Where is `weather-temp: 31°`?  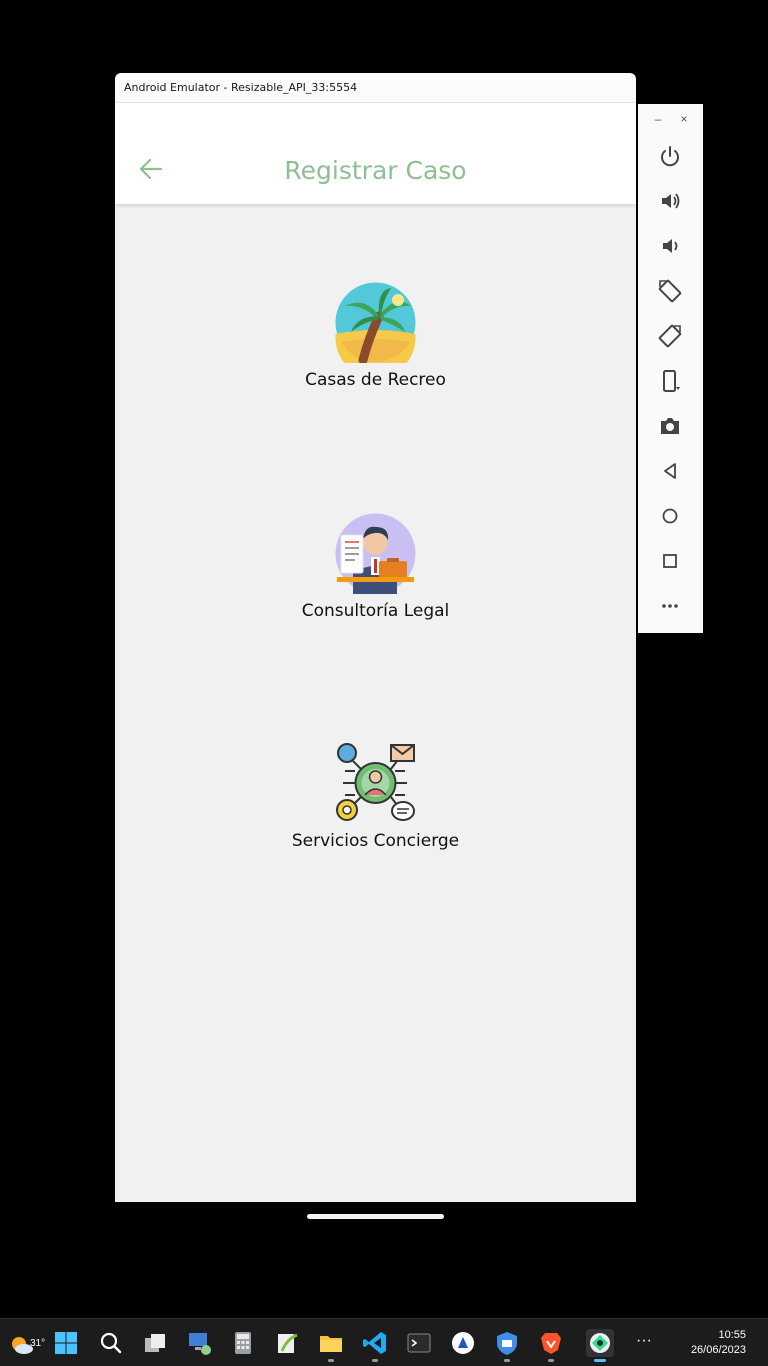 weather-temp: 31° is located at coordinates (38, 1343).